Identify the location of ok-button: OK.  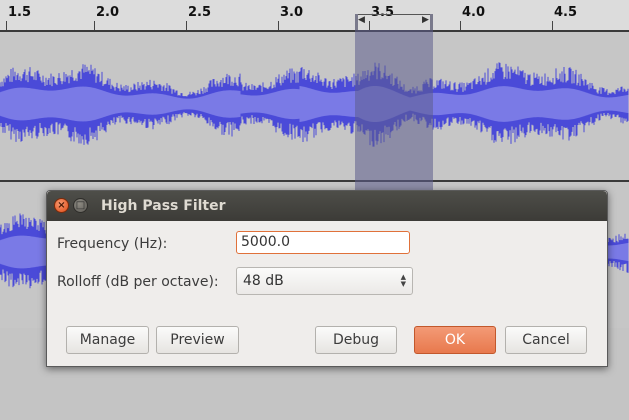
(455, 340).